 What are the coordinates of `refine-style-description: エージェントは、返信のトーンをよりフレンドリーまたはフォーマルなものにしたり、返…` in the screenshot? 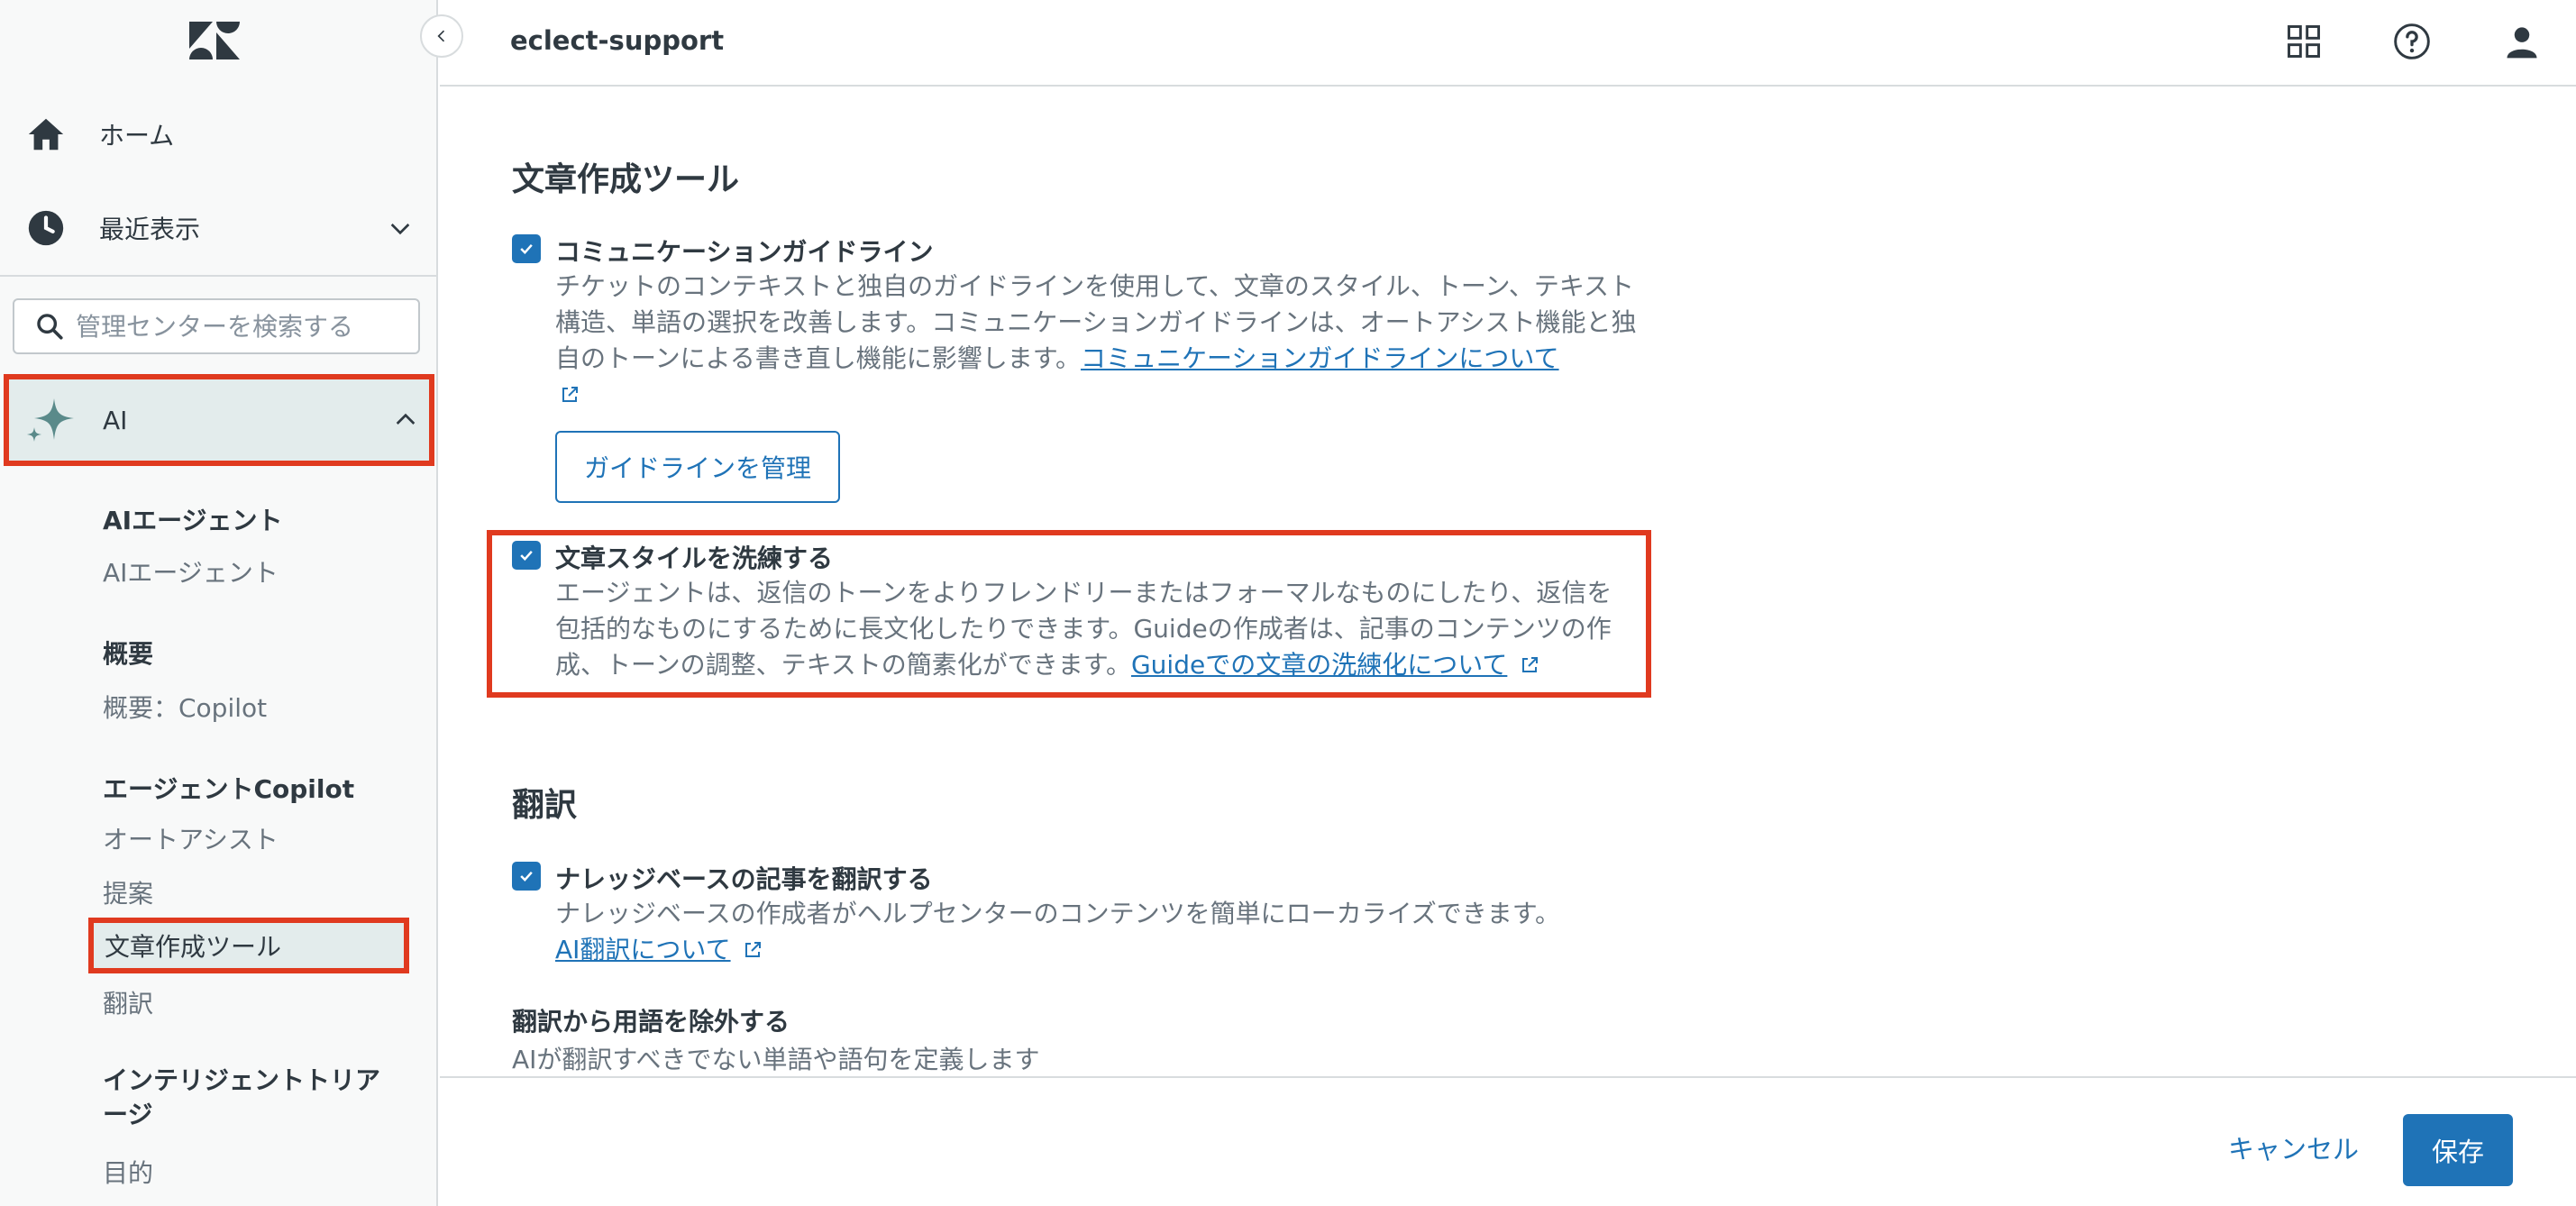 It's located at (1083, 629).